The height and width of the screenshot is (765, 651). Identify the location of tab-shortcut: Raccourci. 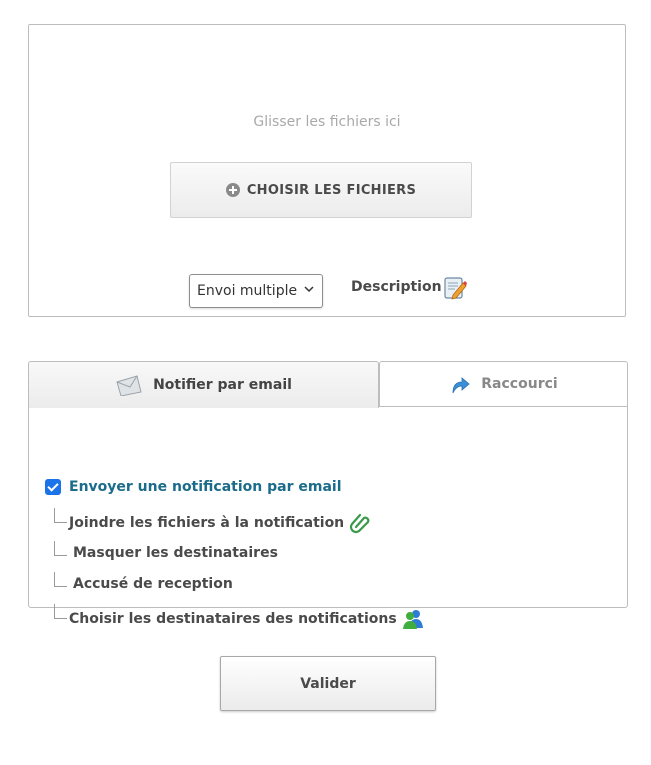
(503, 384).